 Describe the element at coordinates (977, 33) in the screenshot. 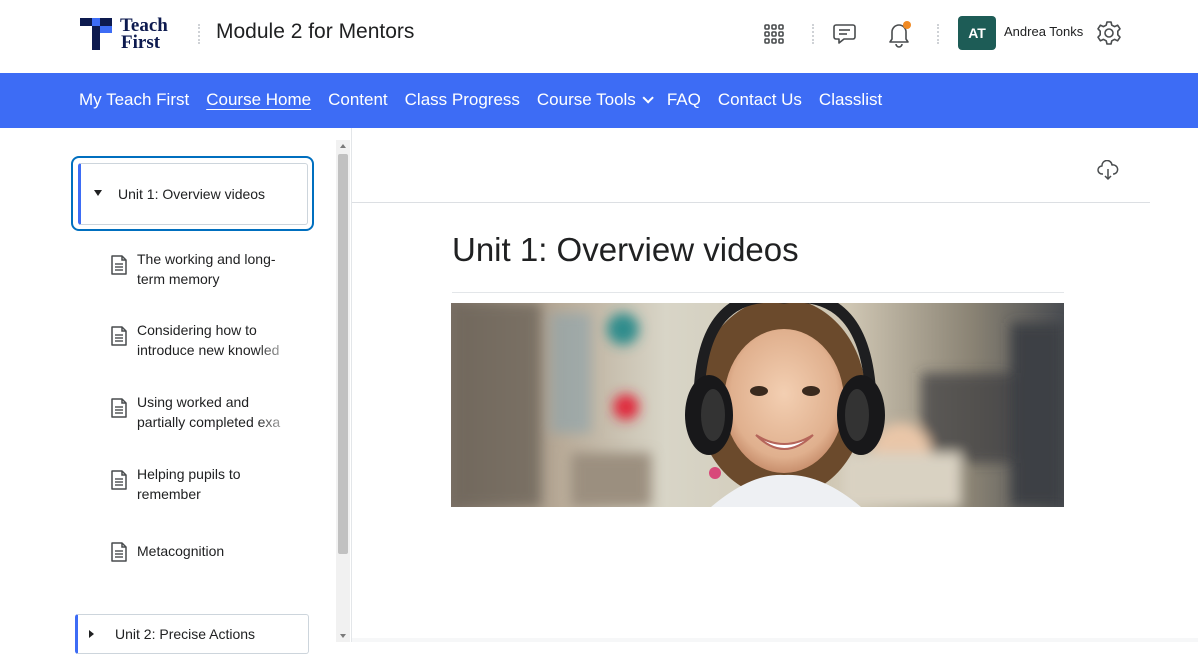

I see `avatar: AT` at that location.